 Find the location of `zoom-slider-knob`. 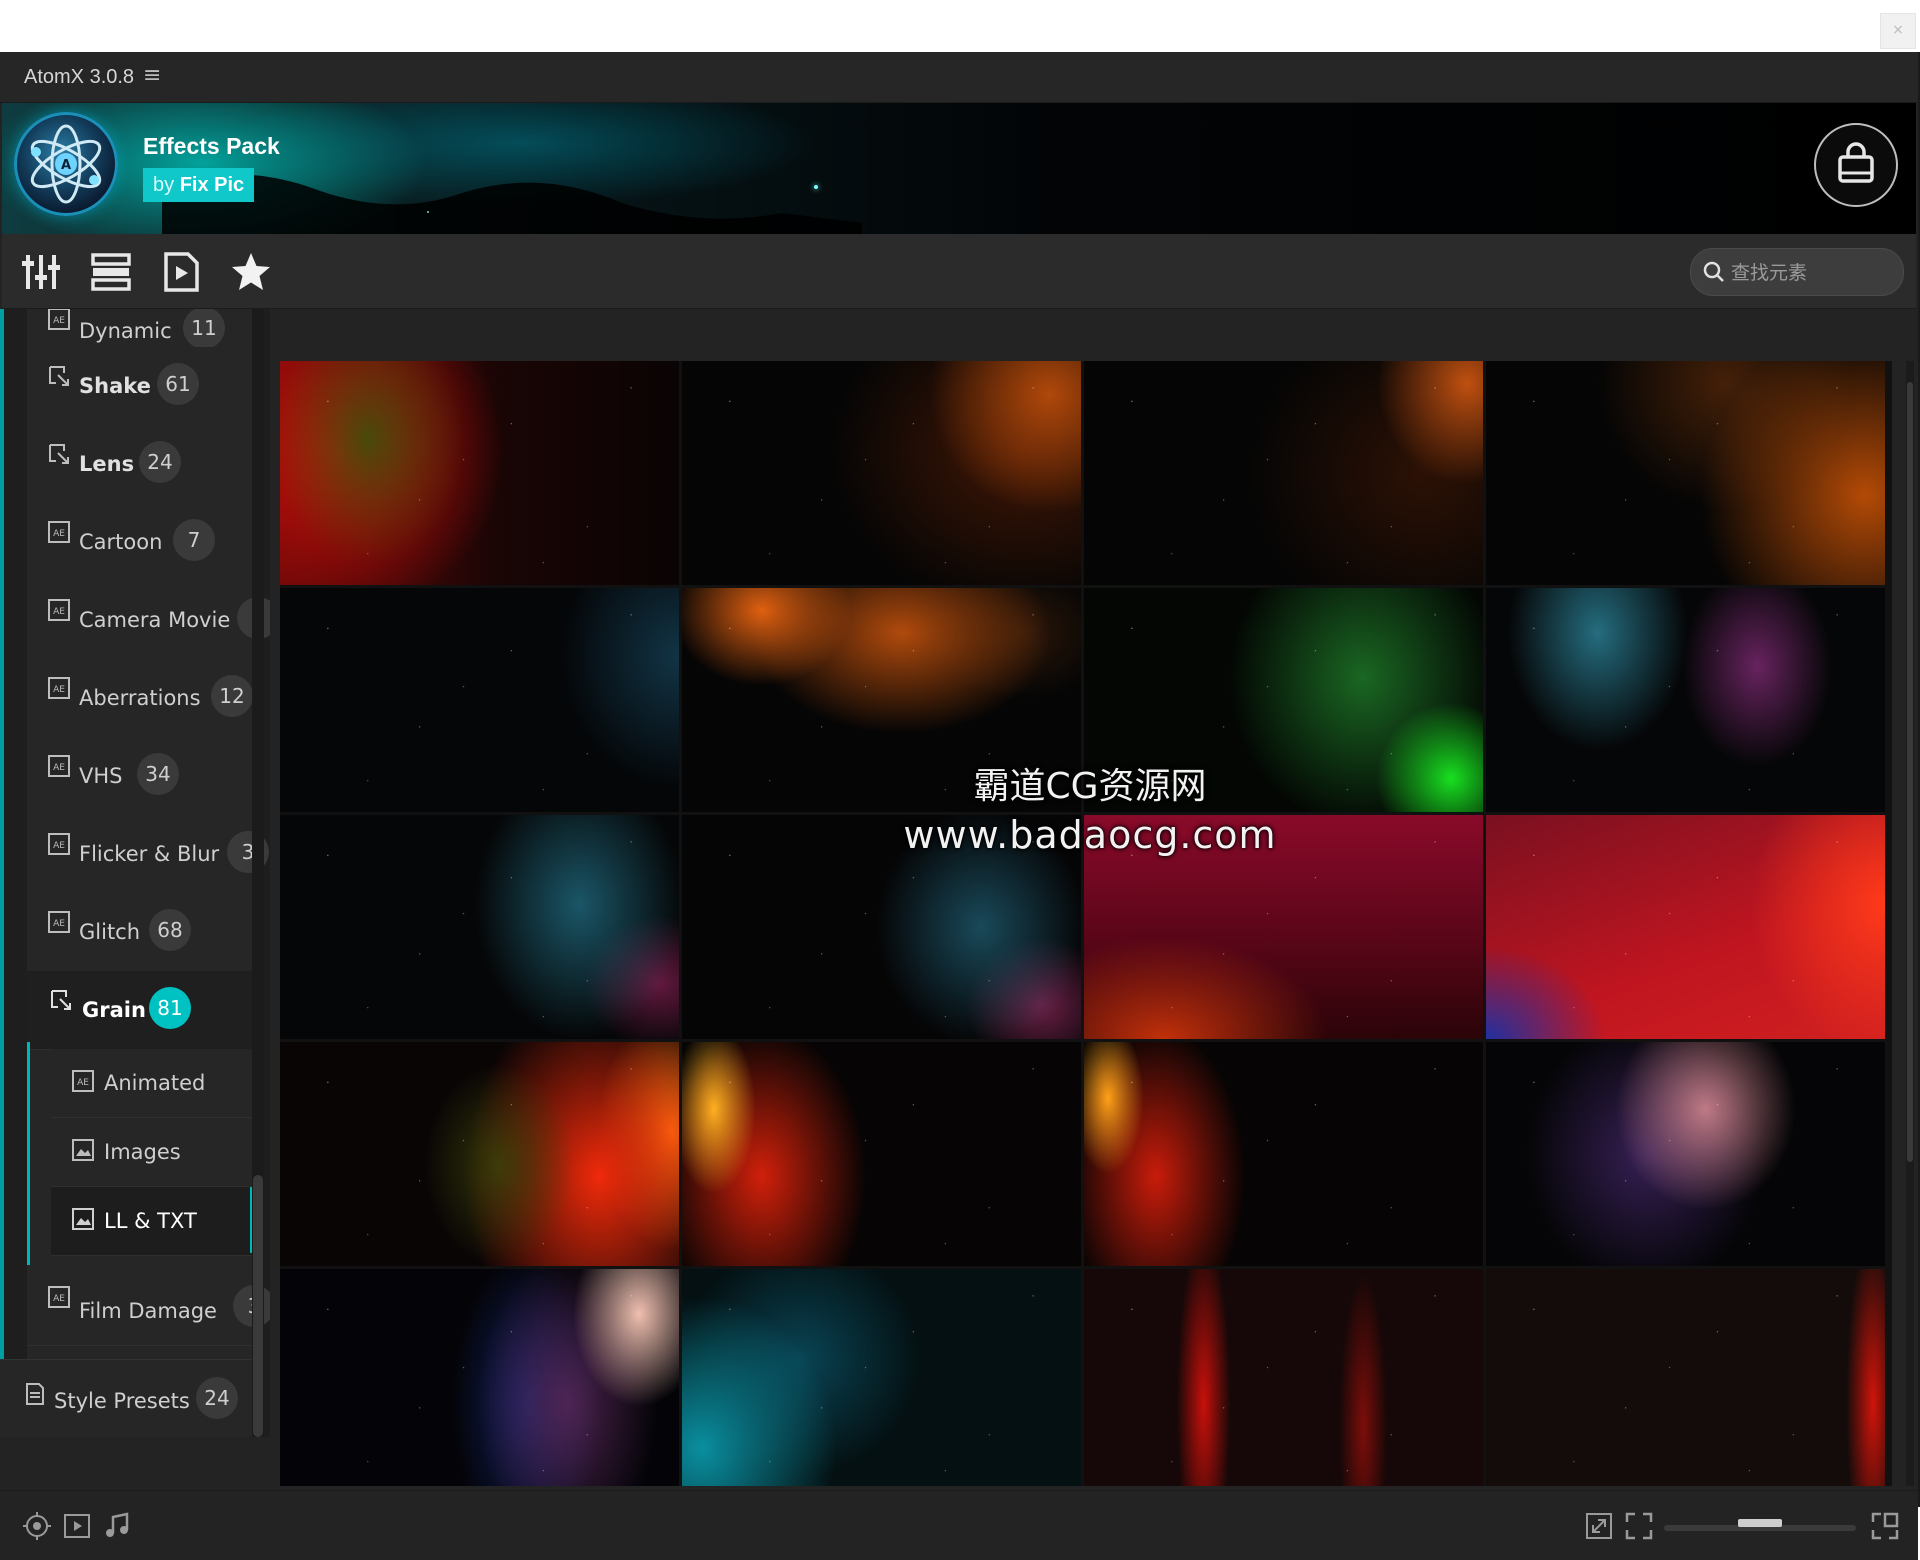

zoom-slider-knob is located at coordinates (1760, 1523).